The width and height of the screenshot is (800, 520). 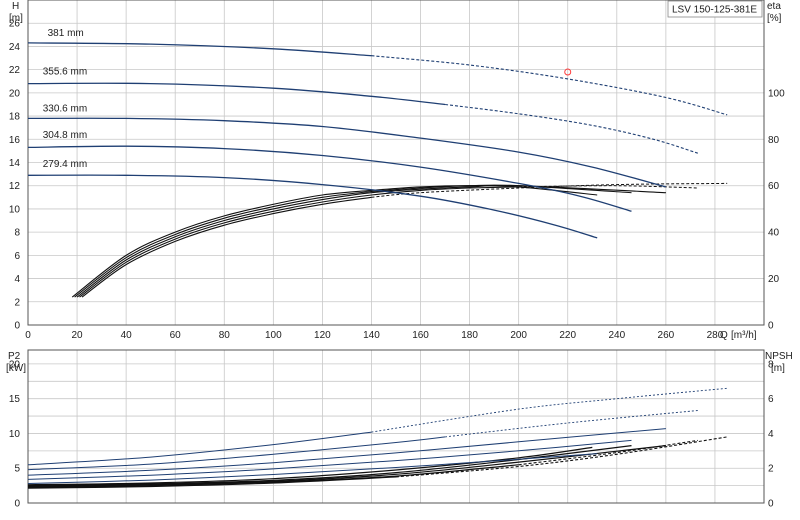 What do you see at coordinates (774, 279) in the screenshot?
I see `y-tick-label-eta: 20` at bounding box center [774, 279].